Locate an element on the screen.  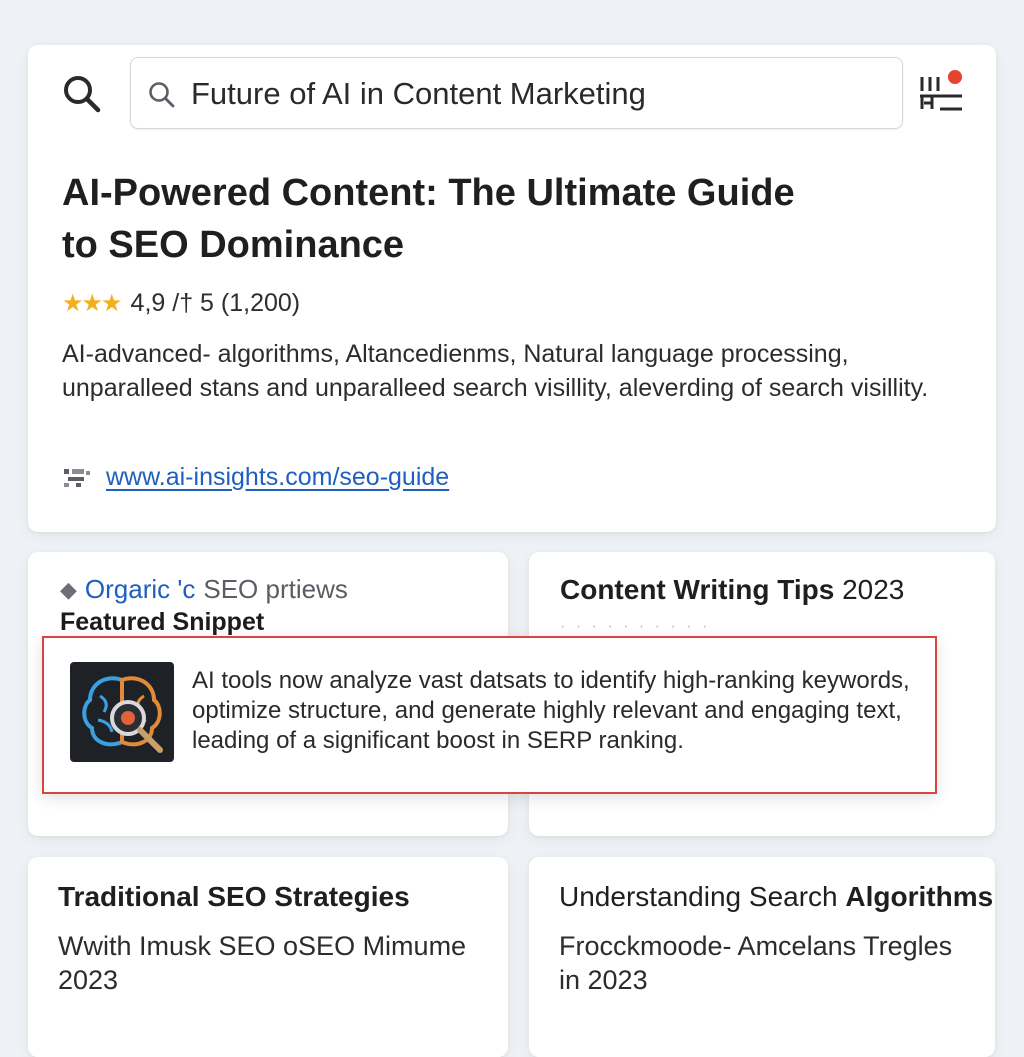
tips-card-title: Content Writing Tips 2023 is located at coordinates (732, 590).